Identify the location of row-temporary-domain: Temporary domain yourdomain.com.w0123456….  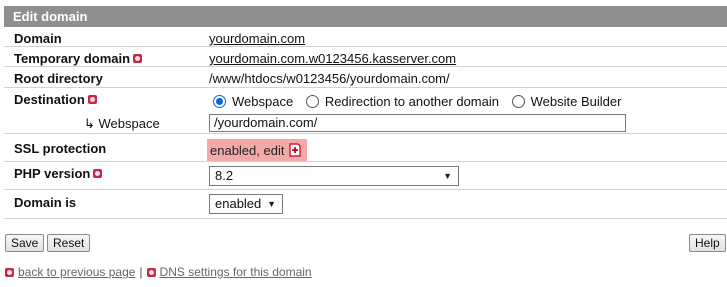
(365, 57).